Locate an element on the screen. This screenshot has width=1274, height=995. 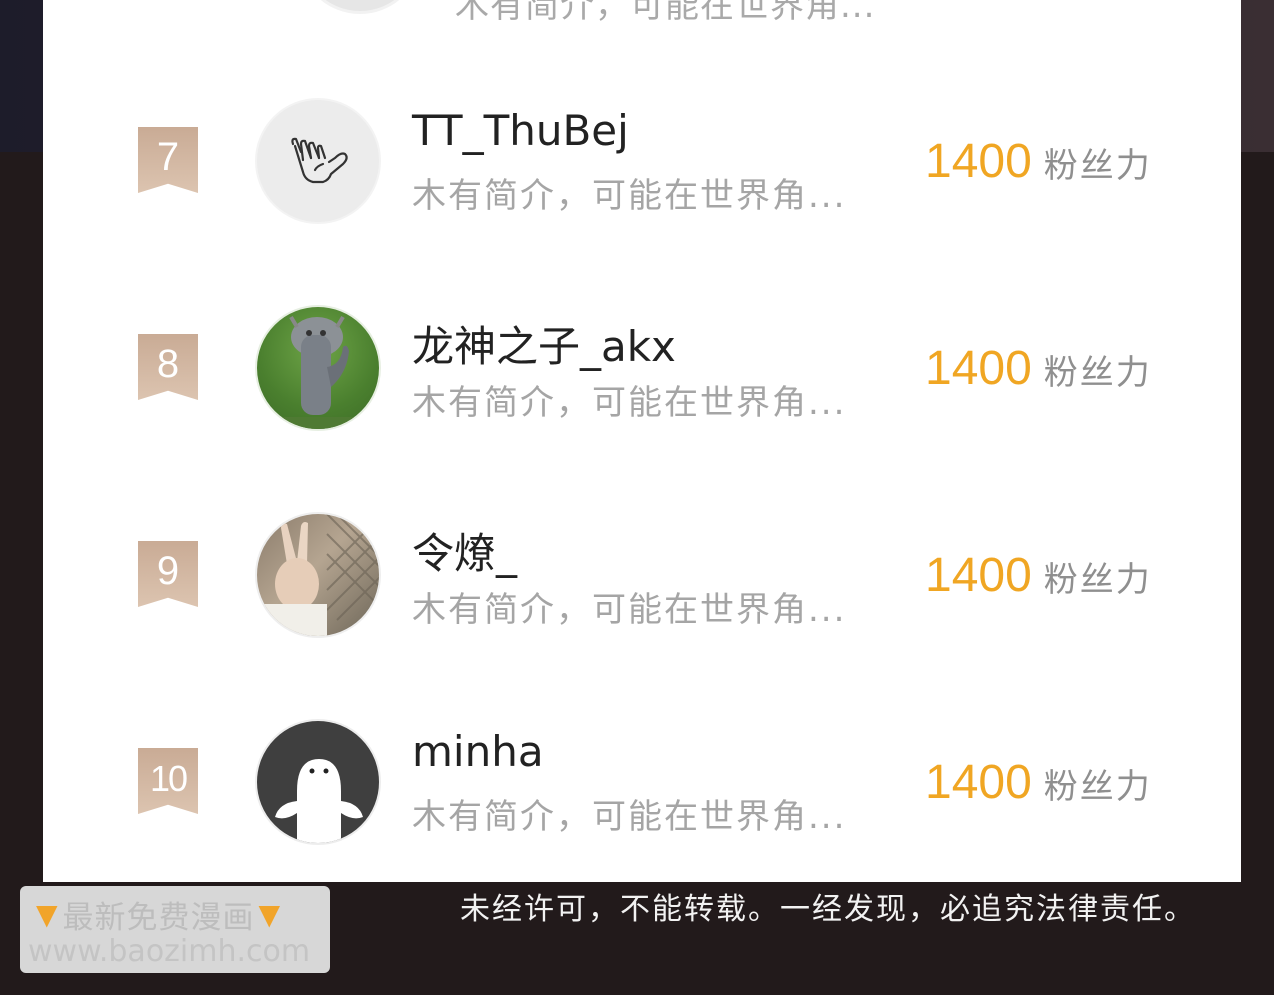
dragon-statue-avatar is located at coordinates (318, 368).